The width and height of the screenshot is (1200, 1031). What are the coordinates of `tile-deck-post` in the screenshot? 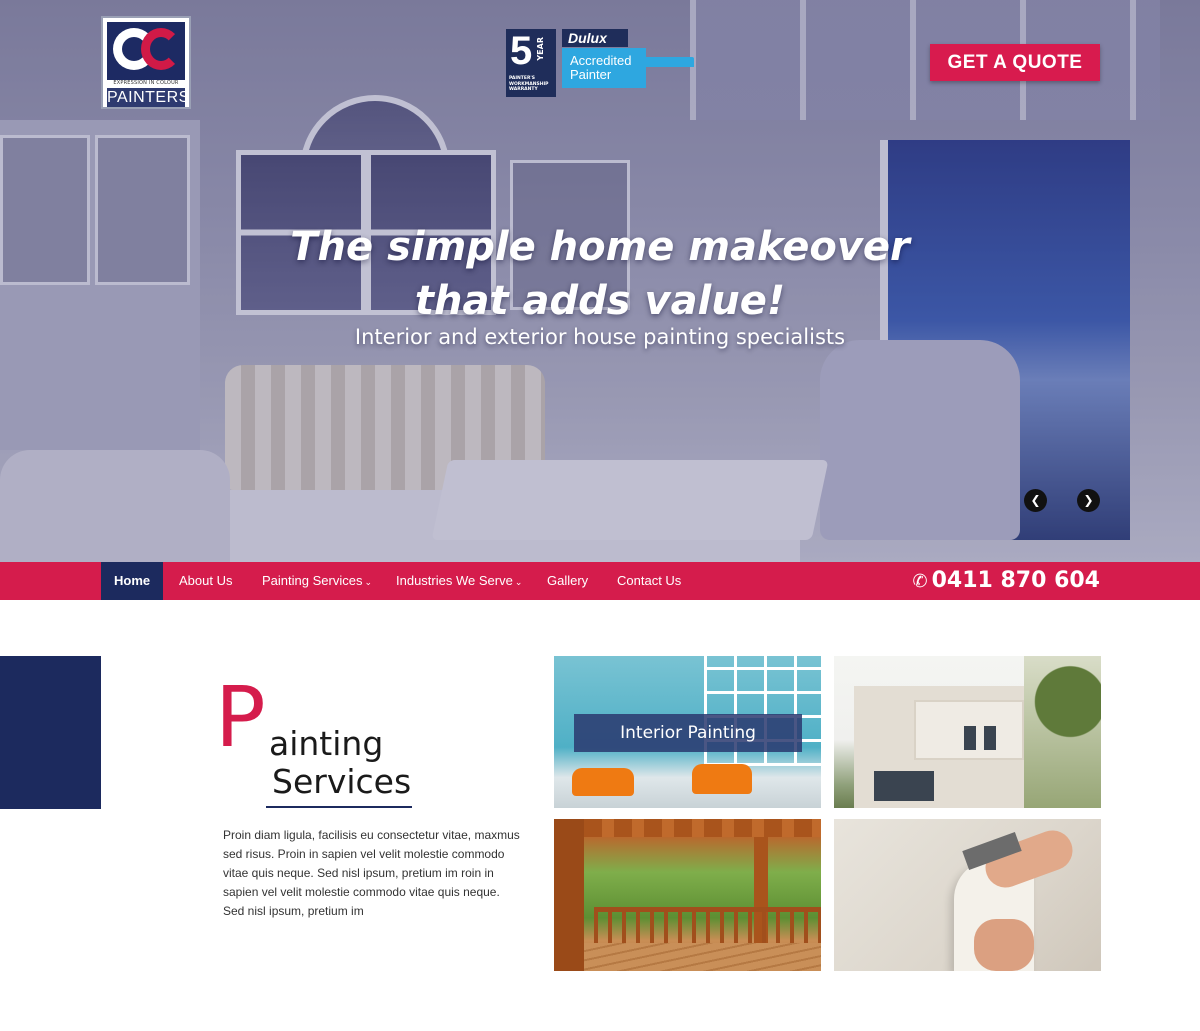 It's located at (569, 895).